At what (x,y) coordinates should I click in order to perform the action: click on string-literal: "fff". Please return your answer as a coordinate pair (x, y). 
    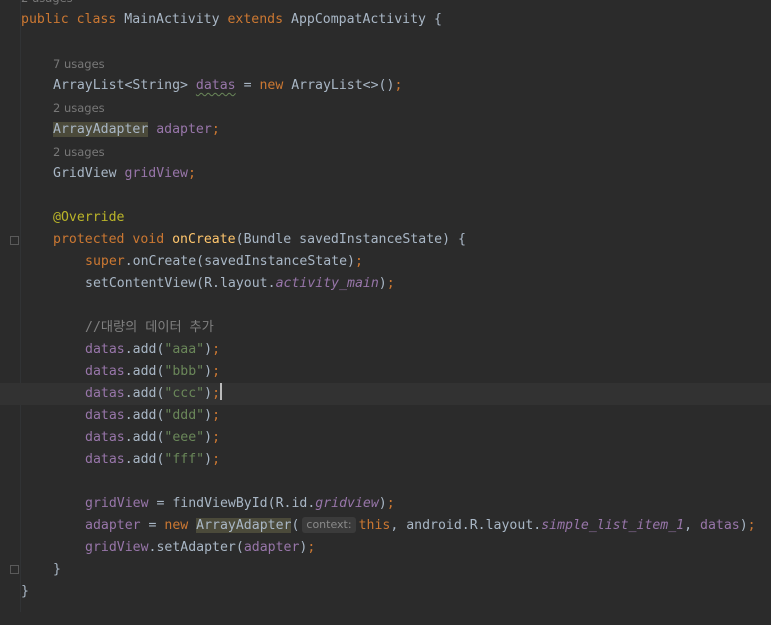
    Looking at the image, I should click on (184, 459).